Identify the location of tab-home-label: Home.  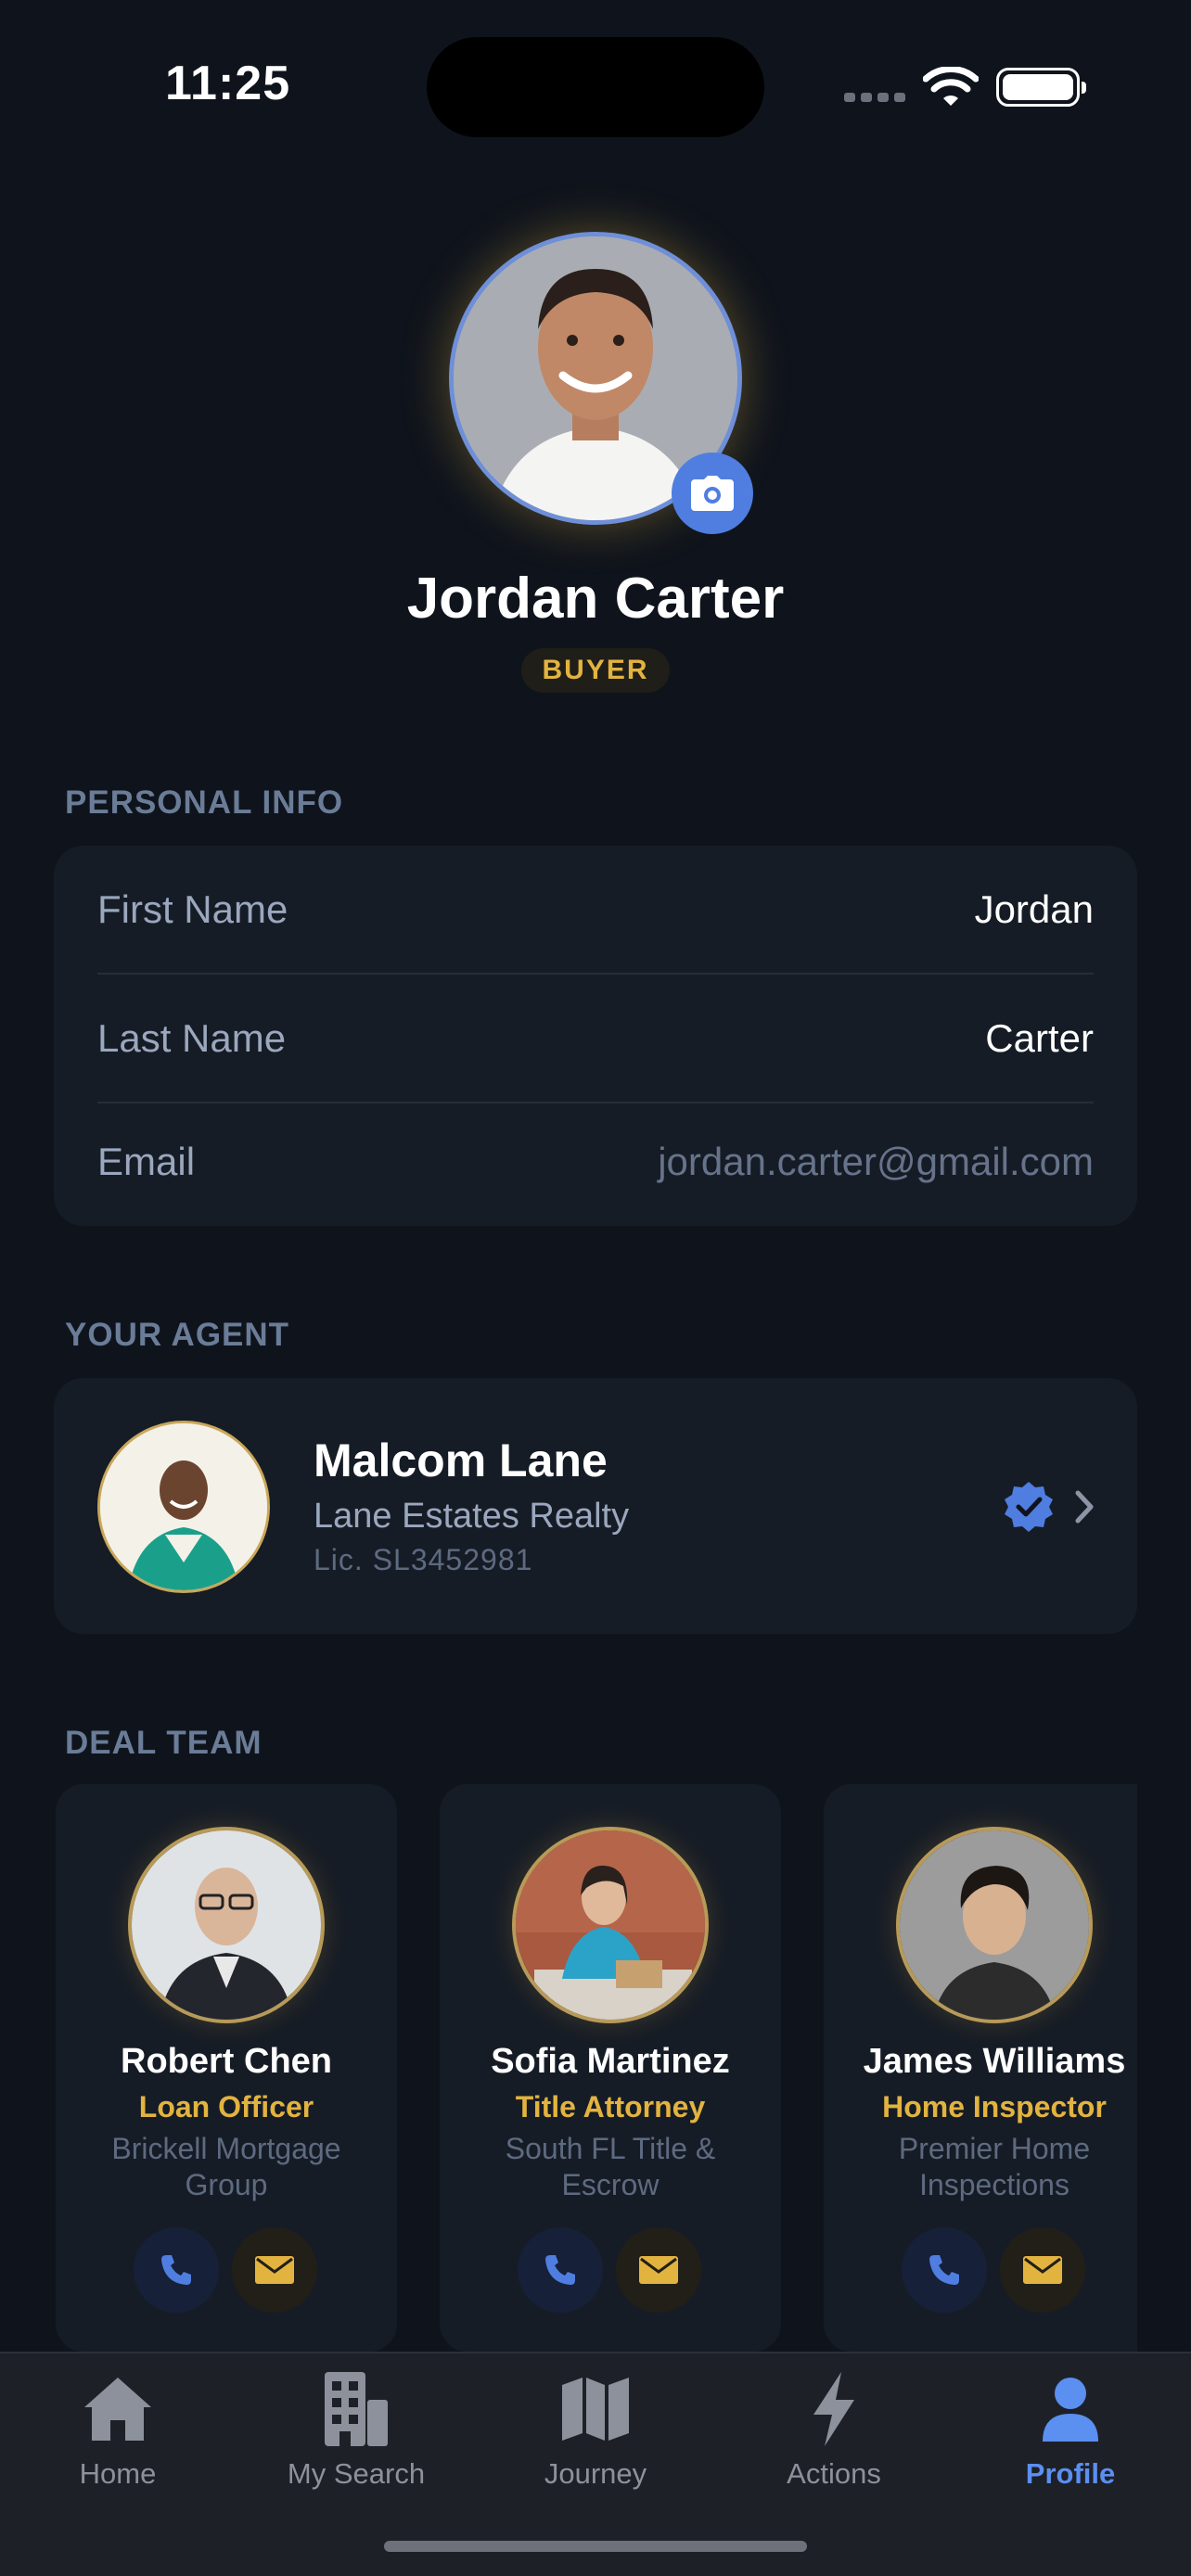
(118, 2473).